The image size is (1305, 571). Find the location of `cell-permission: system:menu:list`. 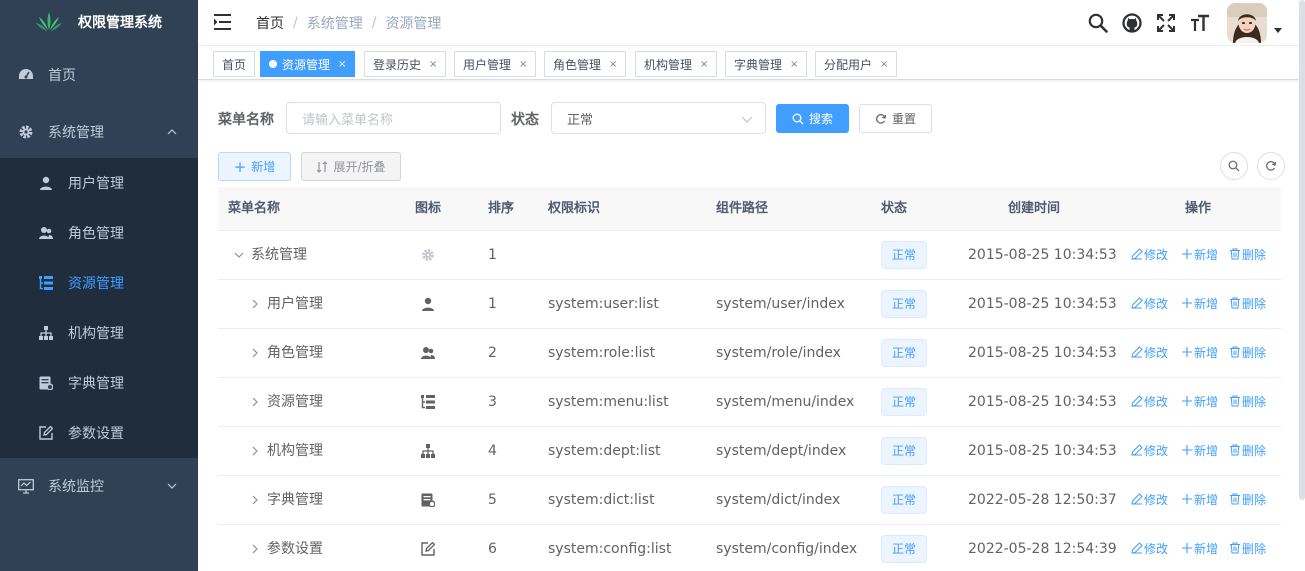

cell-permission: system:menu:list is located at coordinates (608, 402).